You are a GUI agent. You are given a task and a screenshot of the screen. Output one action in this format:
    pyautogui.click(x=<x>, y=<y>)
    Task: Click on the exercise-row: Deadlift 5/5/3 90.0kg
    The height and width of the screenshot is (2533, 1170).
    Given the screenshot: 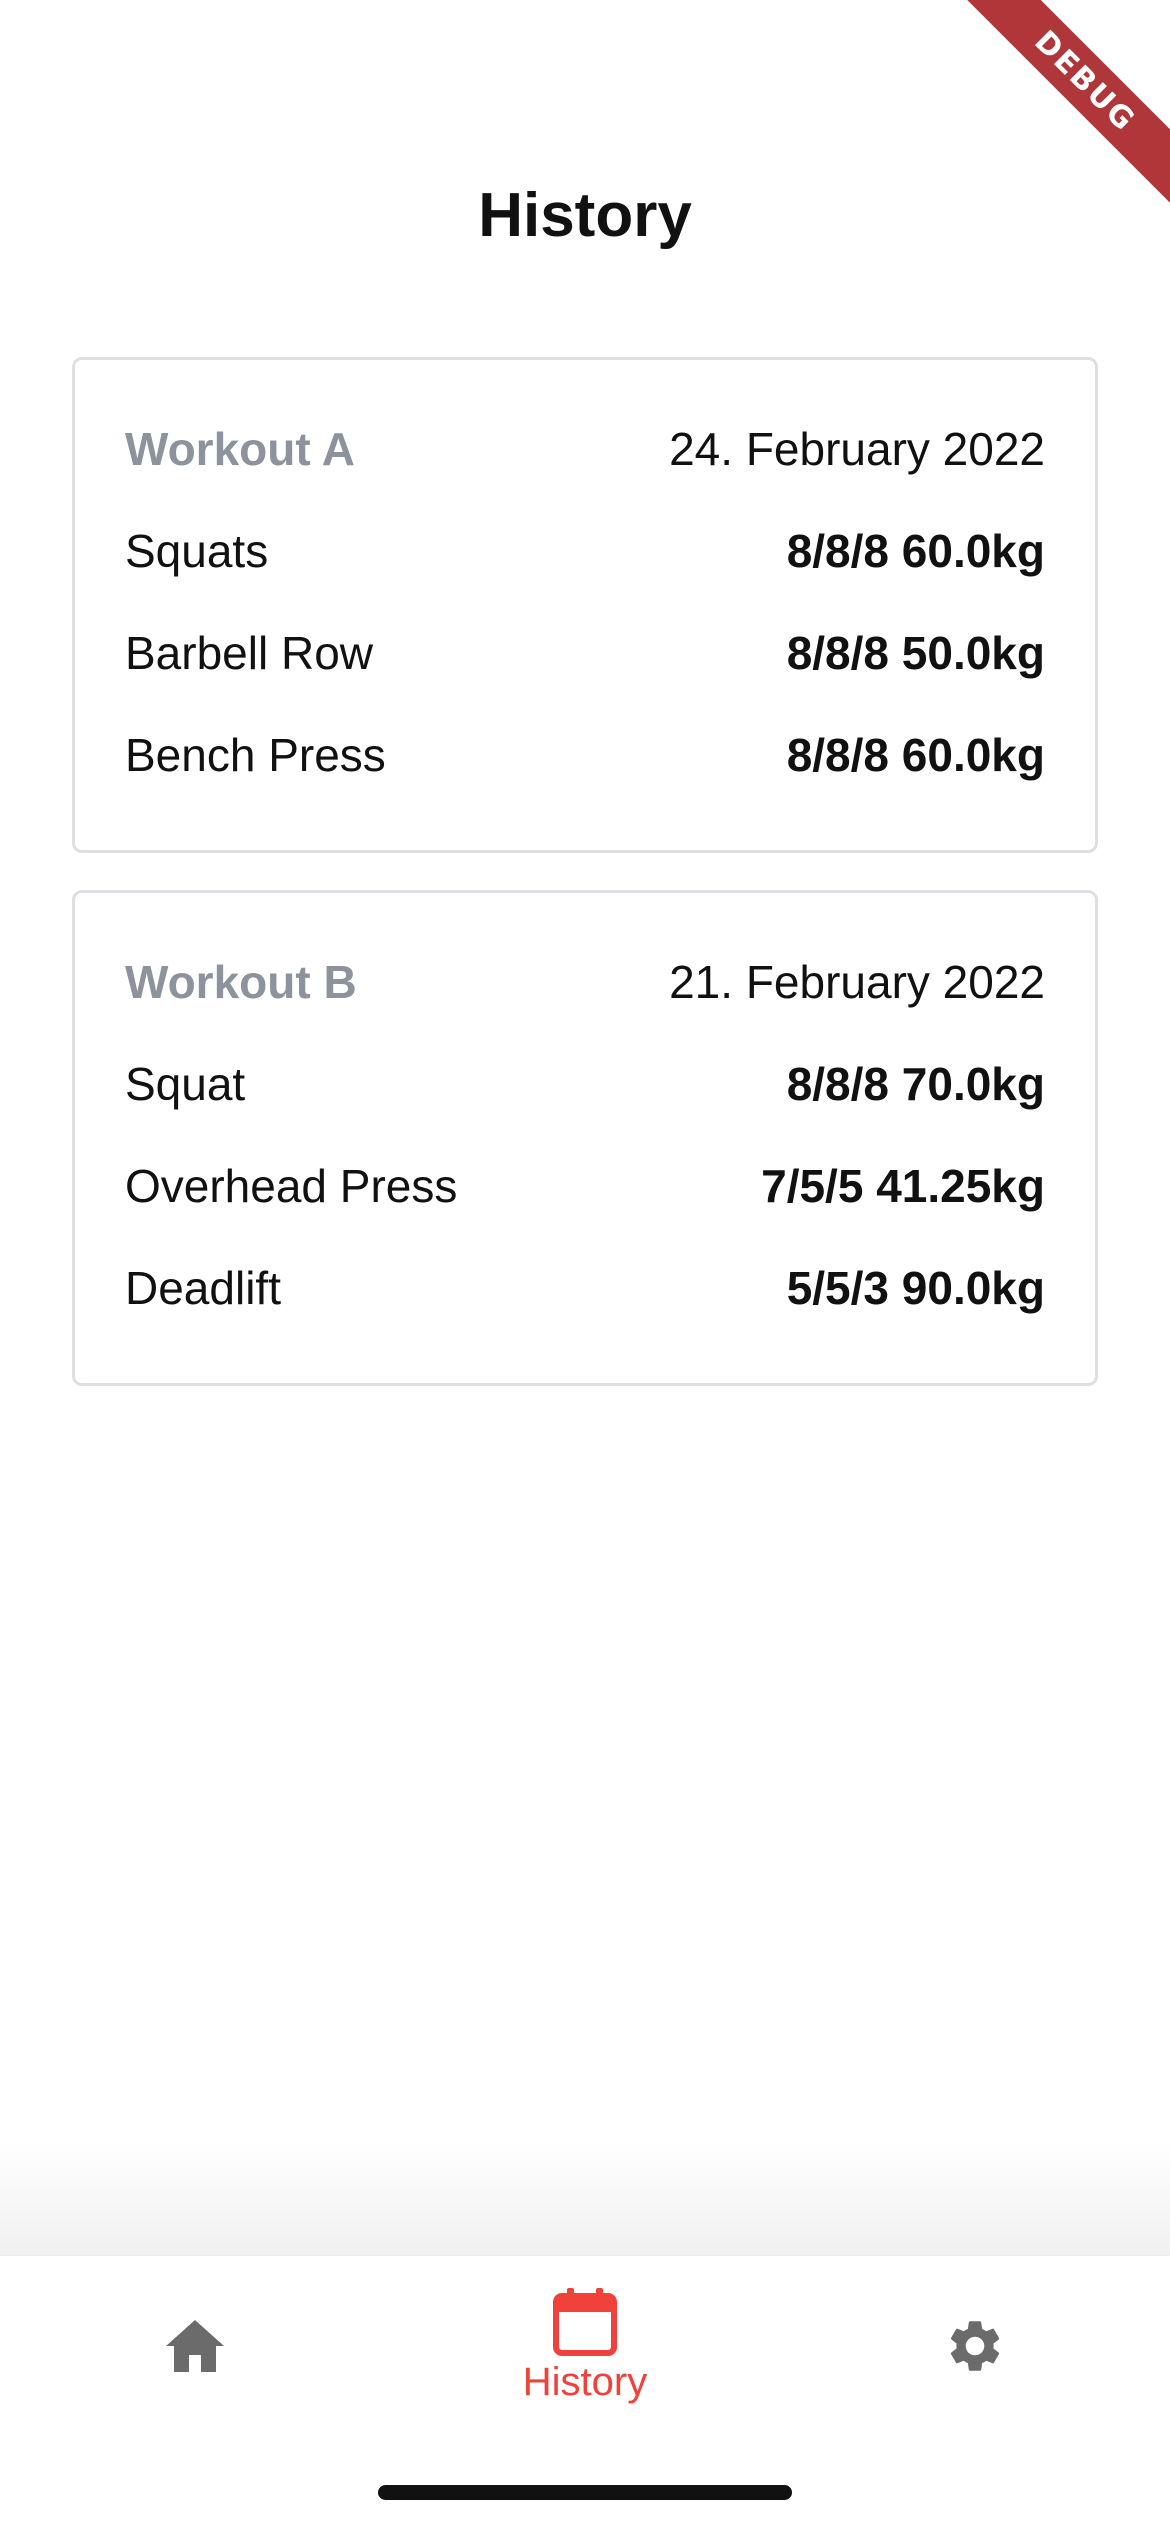 What is the action you would take?
    pyautogui.click(x=585, y=1288)
    